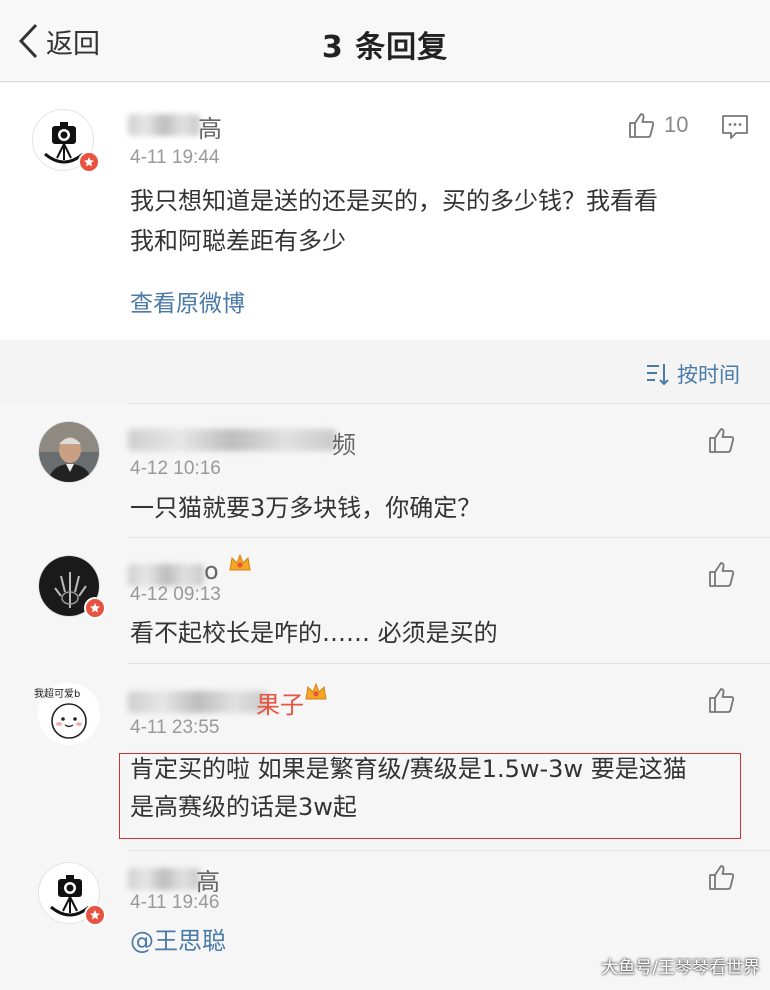 Image resolution: width=770 pixels, height=990 pixels. What do you see at coordinates (238, 241) in the screenshot?
I see `comment-text-line2: 我和阿聪差距有多少` at bounding box center [238, 241].